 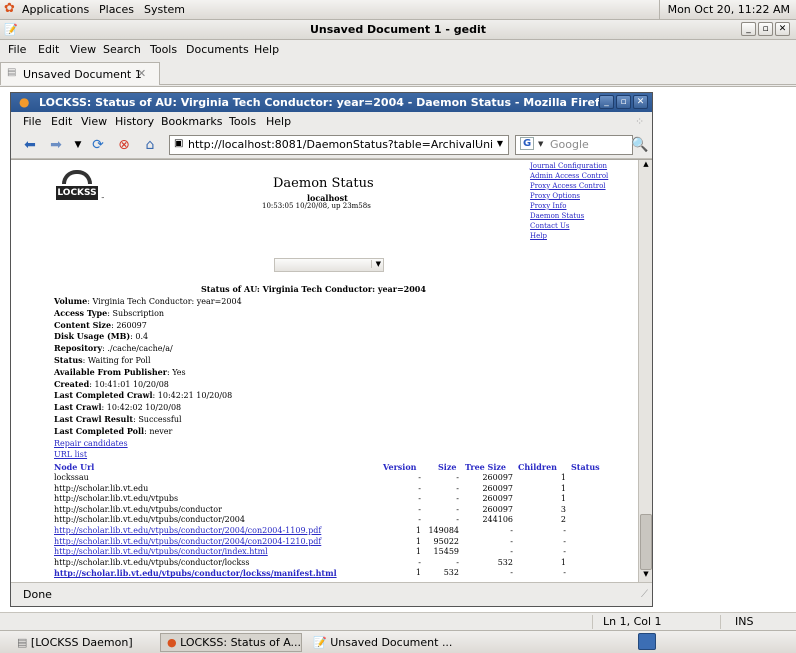 I want to click on au-field: Available From Publisher: Yes, so click(x=120, y=371).